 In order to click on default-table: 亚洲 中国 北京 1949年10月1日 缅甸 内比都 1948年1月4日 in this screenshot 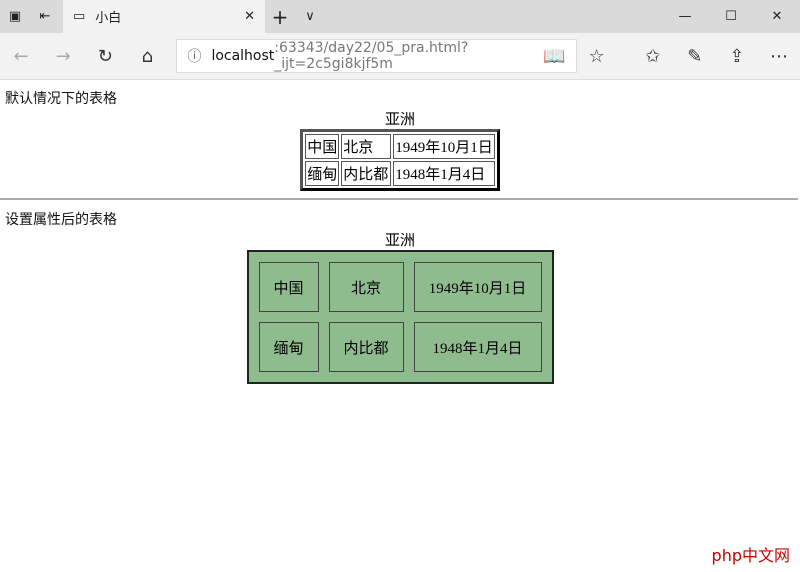, I will do `click(400, 149)`.